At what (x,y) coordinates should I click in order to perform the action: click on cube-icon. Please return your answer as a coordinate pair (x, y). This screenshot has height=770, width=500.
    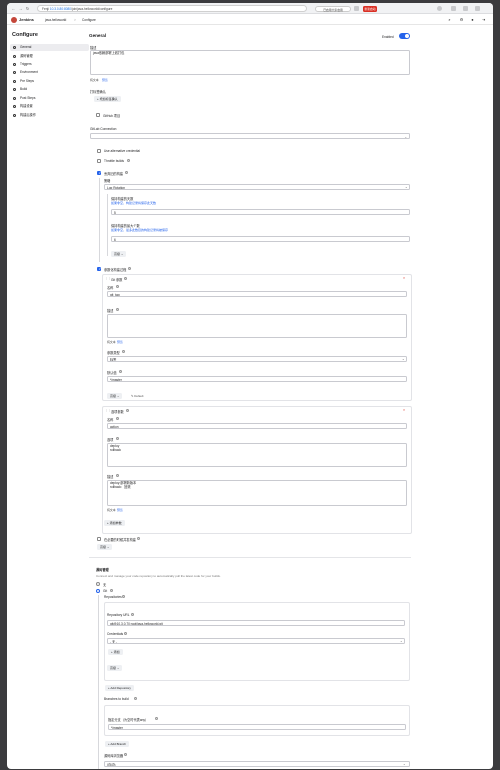
    Looking at the image, I should click on (14, 115).